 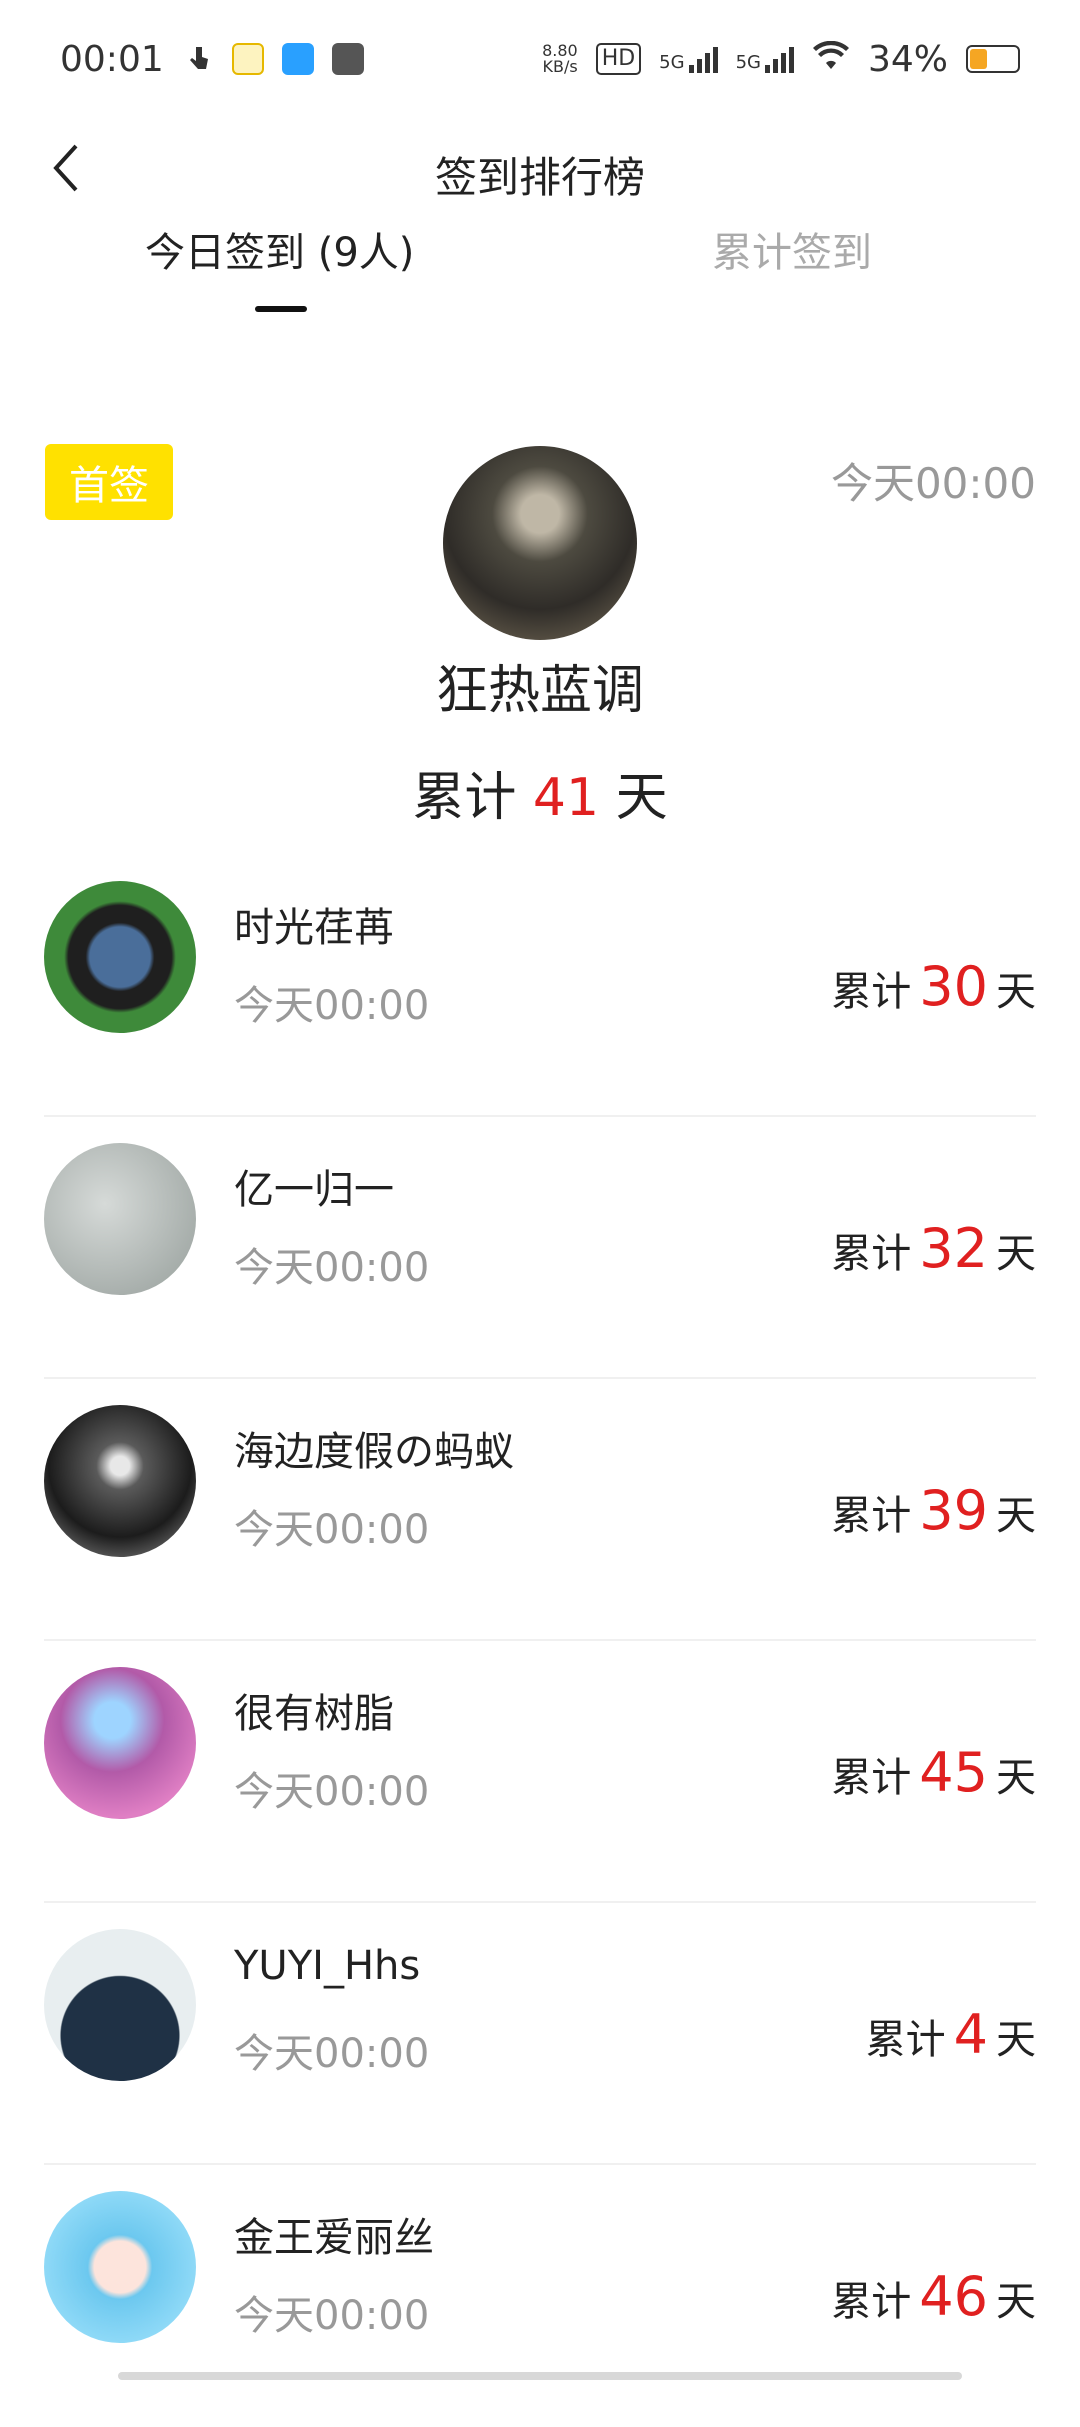 What do you see at coordinates (748, 62) in the screenshot?
I see `signal-2-label: 5G` at bounding box center [748, 62].